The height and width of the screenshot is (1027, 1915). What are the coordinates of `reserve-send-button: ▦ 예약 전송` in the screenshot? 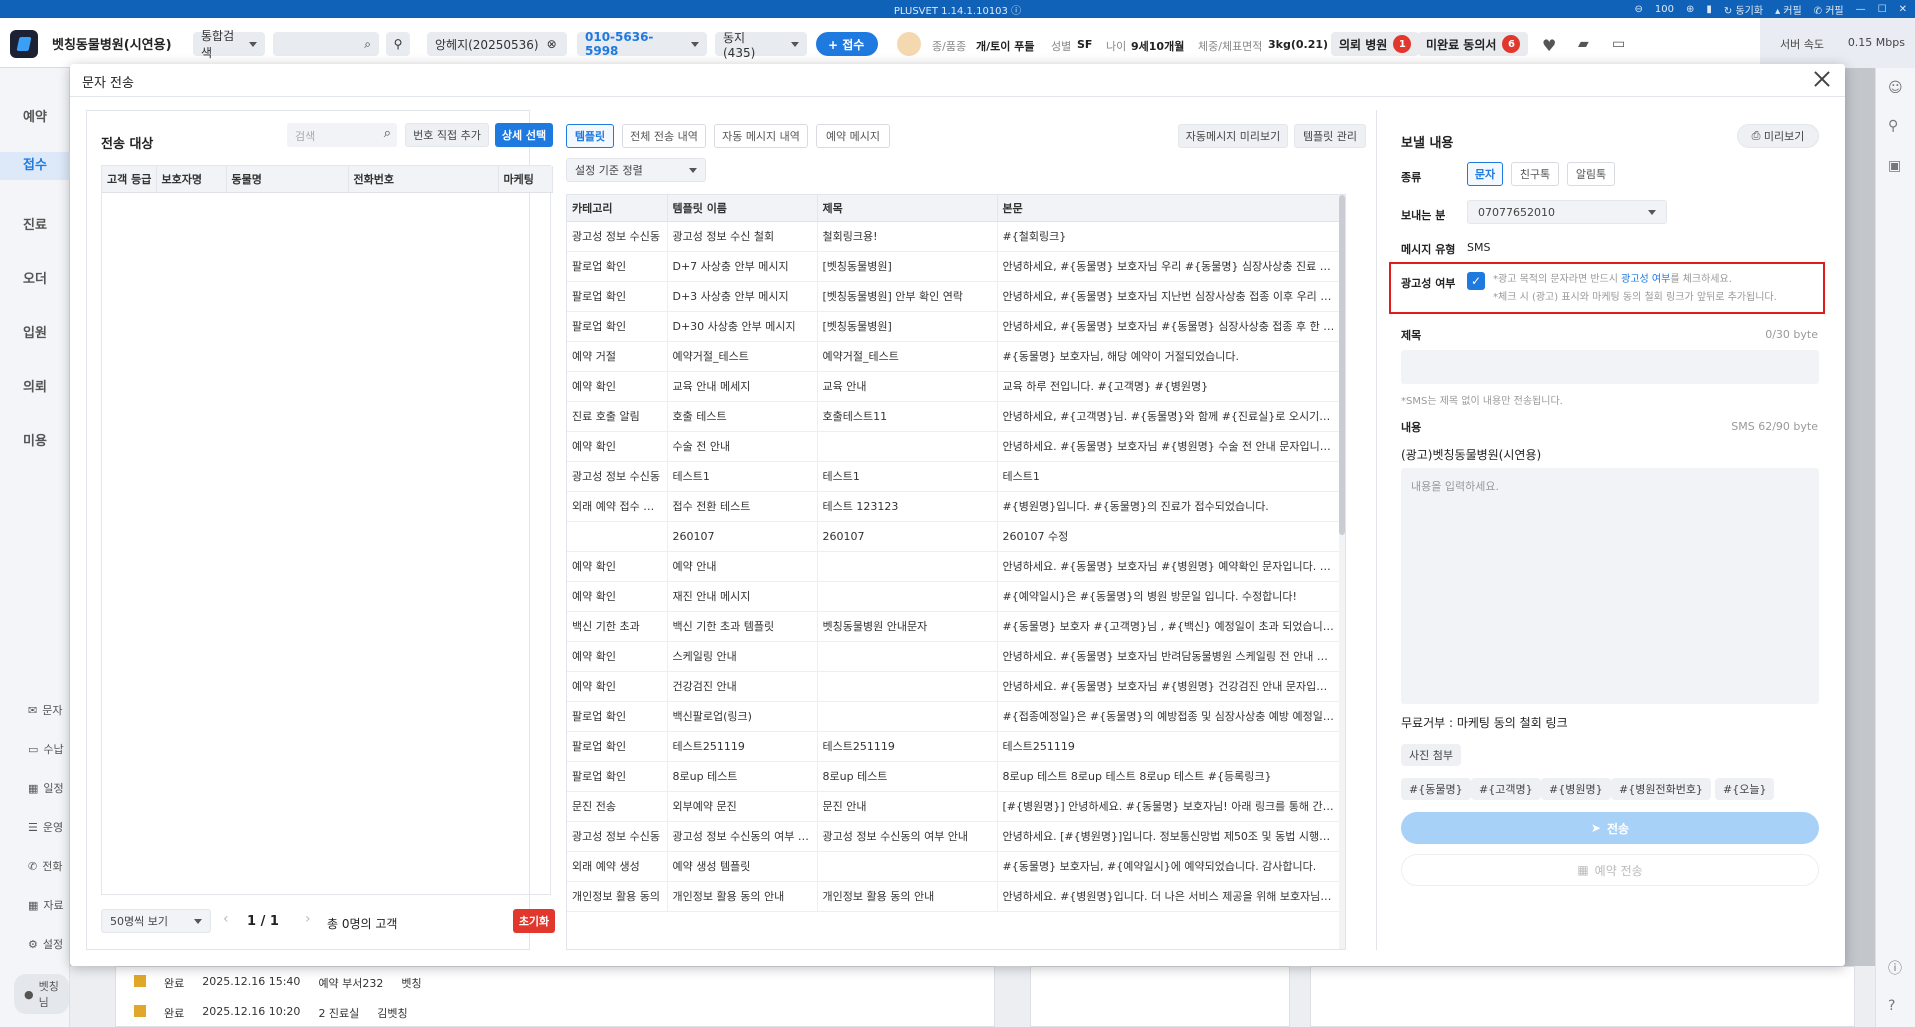 It's located at (1610, 870).